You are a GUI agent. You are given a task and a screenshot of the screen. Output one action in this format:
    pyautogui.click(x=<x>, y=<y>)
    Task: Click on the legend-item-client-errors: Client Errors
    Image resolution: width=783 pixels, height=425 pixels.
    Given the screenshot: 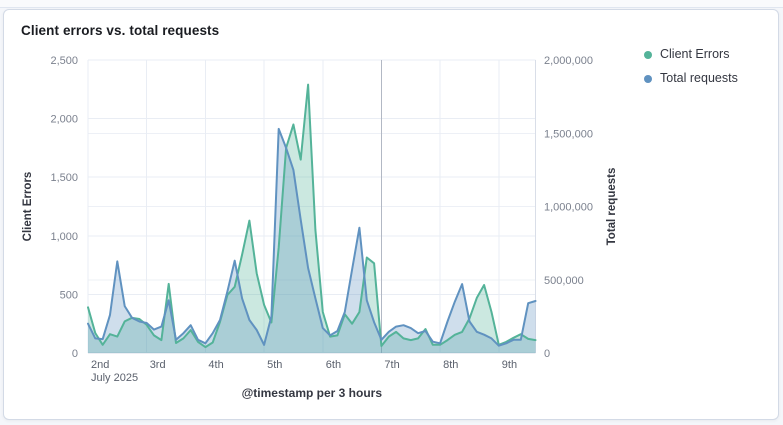 What is the action you would take?
    pyautogui.click(x=691, y=54)
    